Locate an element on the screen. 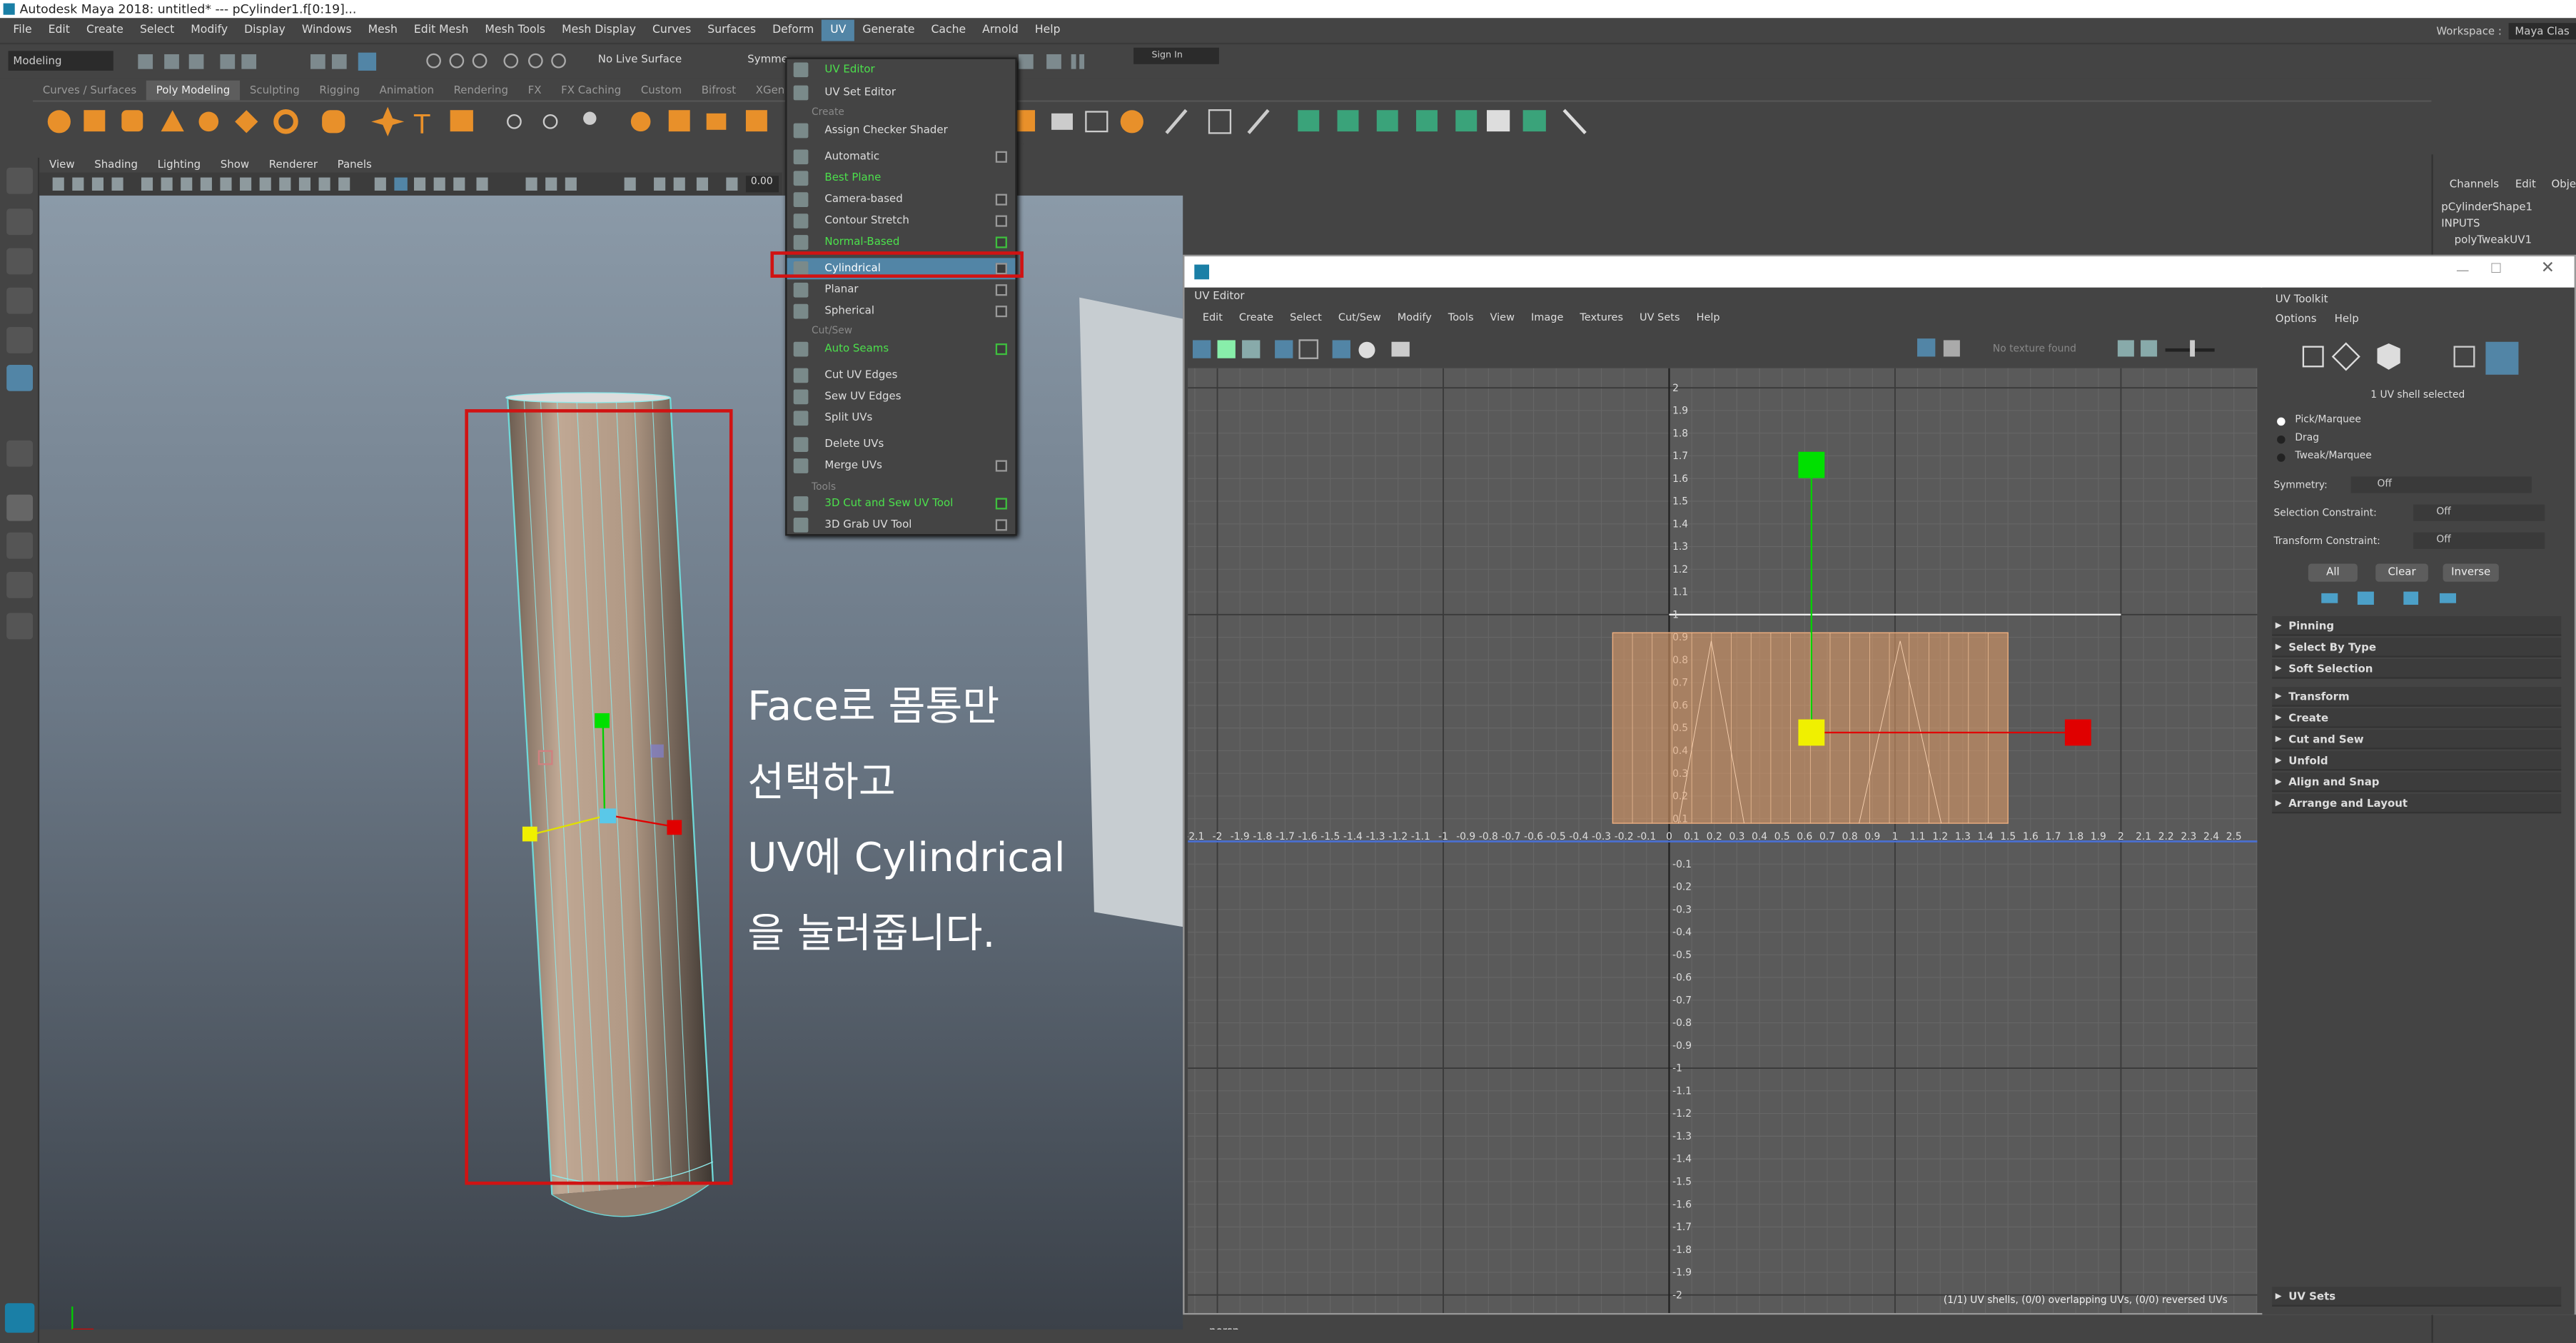  uv-menu-item-merge-uvs: Merge UVs is located at coordinates (901, 466).